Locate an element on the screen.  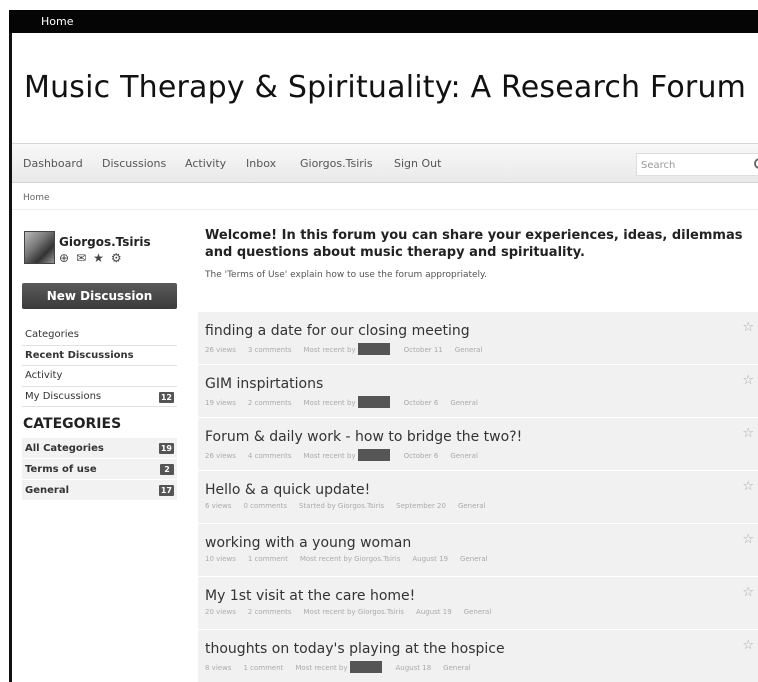
count-badge: 17 is located at coordinates (166, 490).